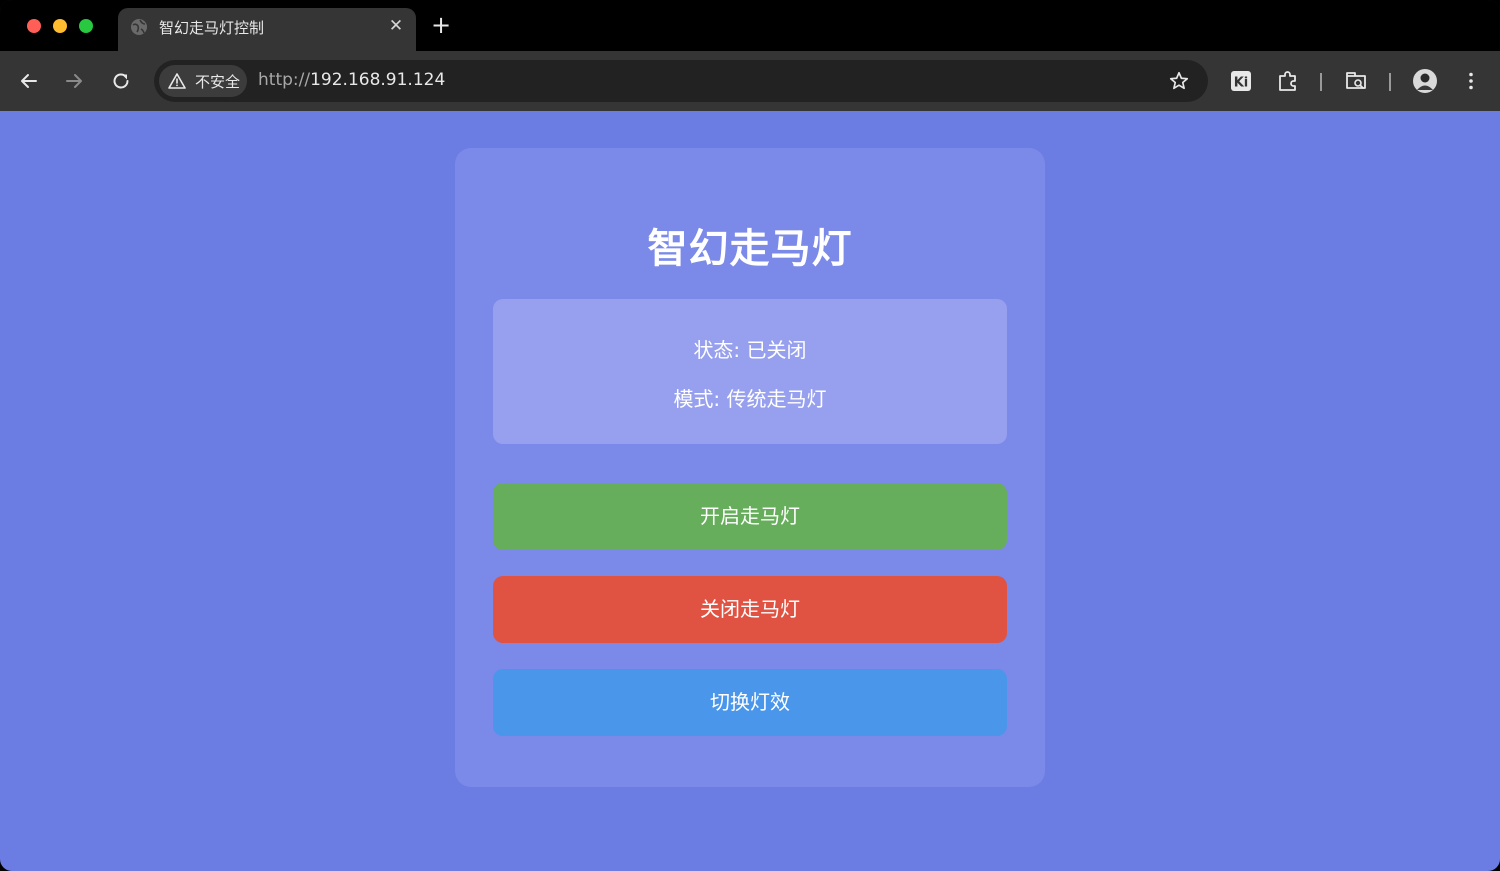 The image size is (1500, 871). Describe the element at coordinates (750, 350) in the screenshot. I see `status-state-text: 状态: 已关闭` at that location.